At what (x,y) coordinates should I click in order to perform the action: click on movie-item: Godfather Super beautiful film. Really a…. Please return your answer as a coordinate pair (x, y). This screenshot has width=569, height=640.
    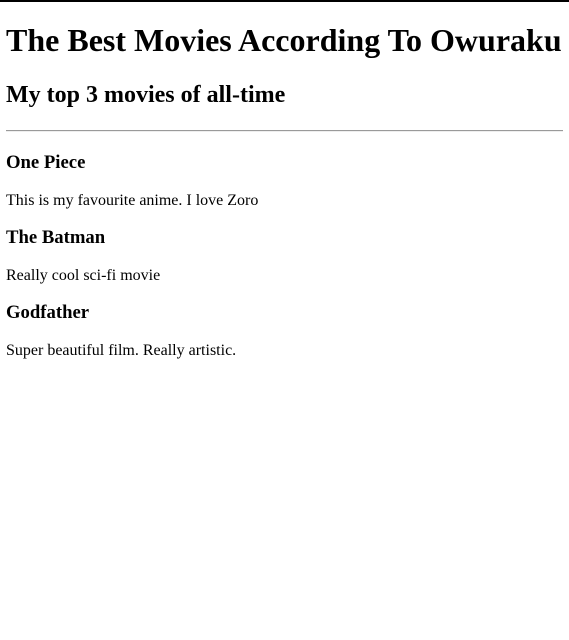
    Looking at the image, I should click on (284, 331).